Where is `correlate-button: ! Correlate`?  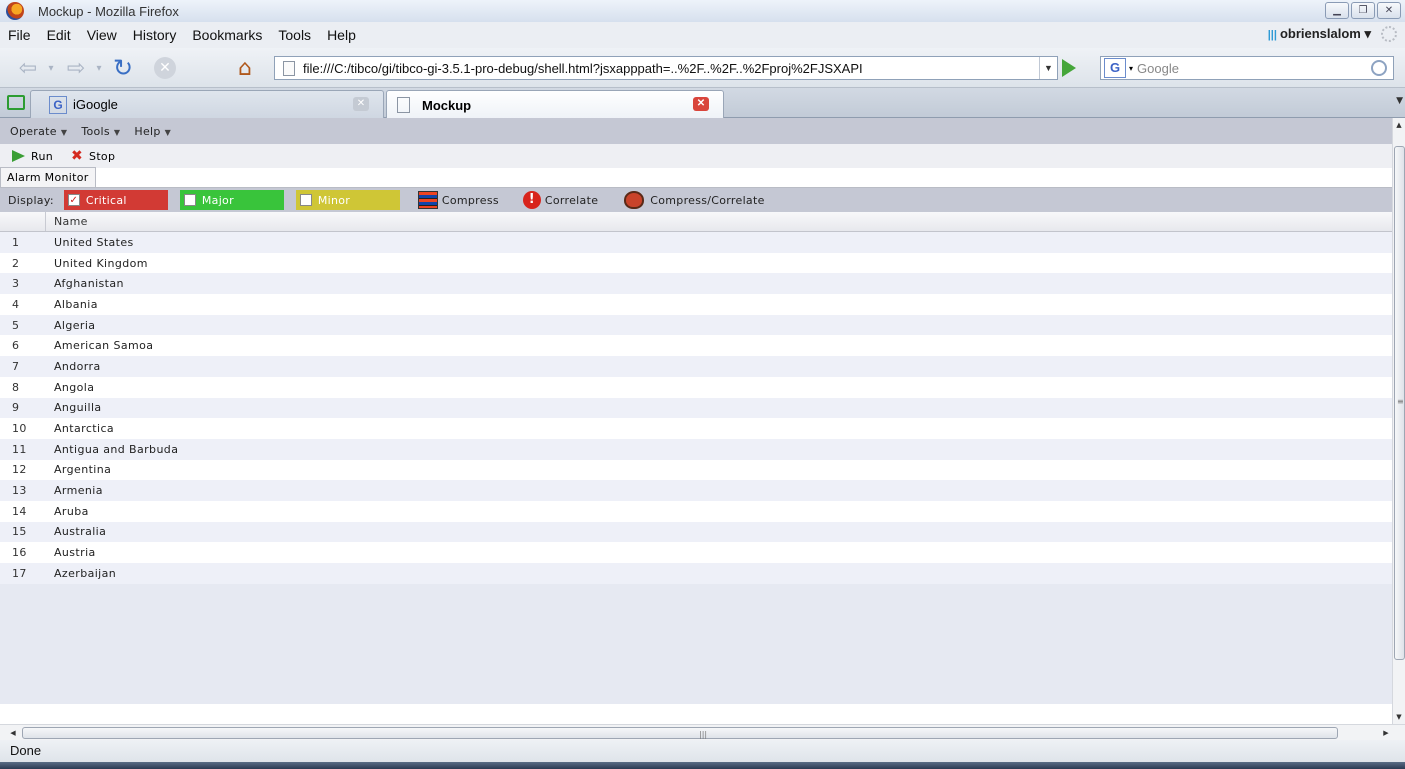
correlate-button: ! Correlate is located at coordinates (560, 200).